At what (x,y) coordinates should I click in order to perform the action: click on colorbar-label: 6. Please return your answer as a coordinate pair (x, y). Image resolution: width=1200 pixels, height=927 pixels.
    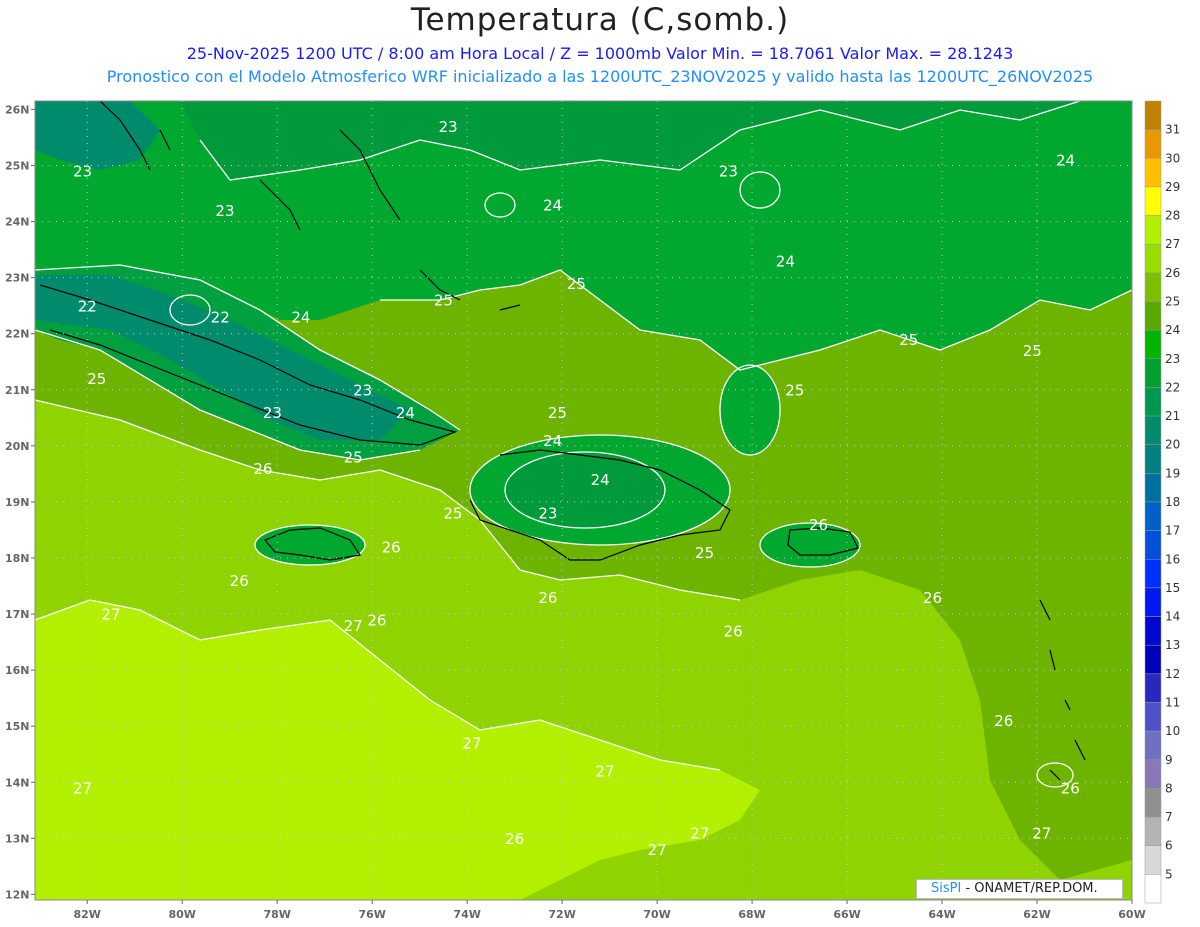
    Looking at the image, I should click on (1169, 846).